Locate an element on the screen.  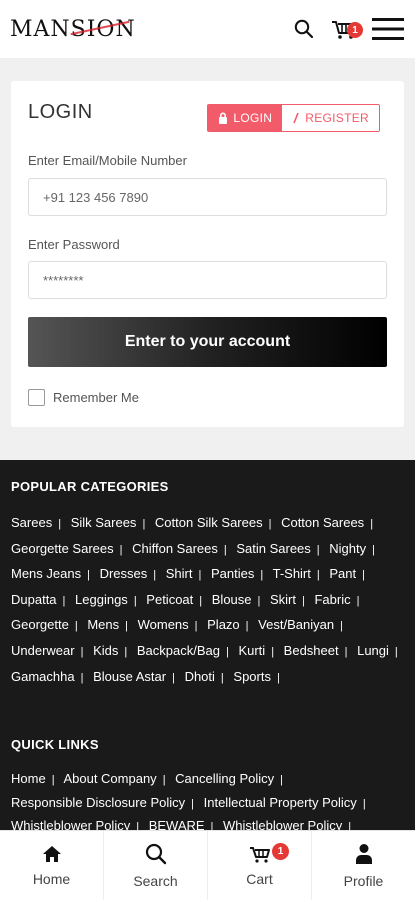
logo: MANSION is located at coordinates (73, 29).